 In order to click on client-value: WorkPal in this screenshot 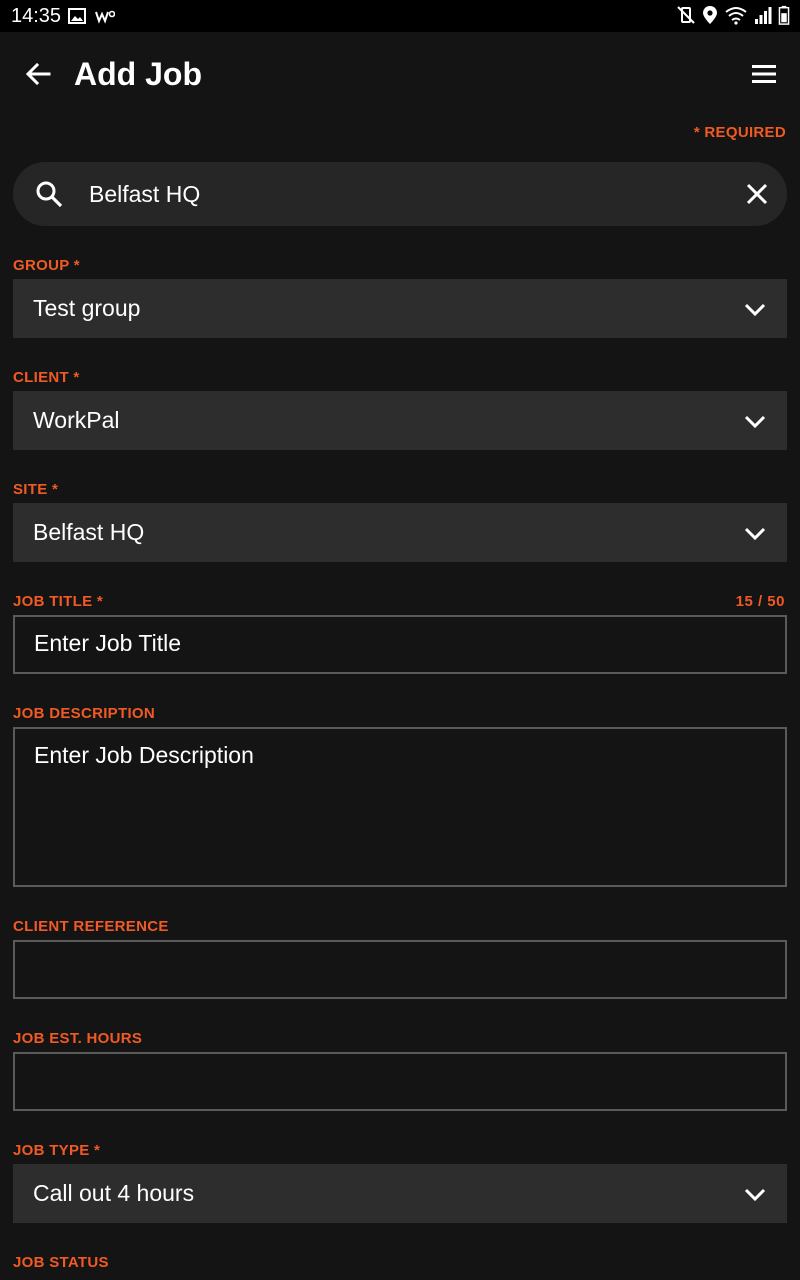, I will do `click(76, 420)`.